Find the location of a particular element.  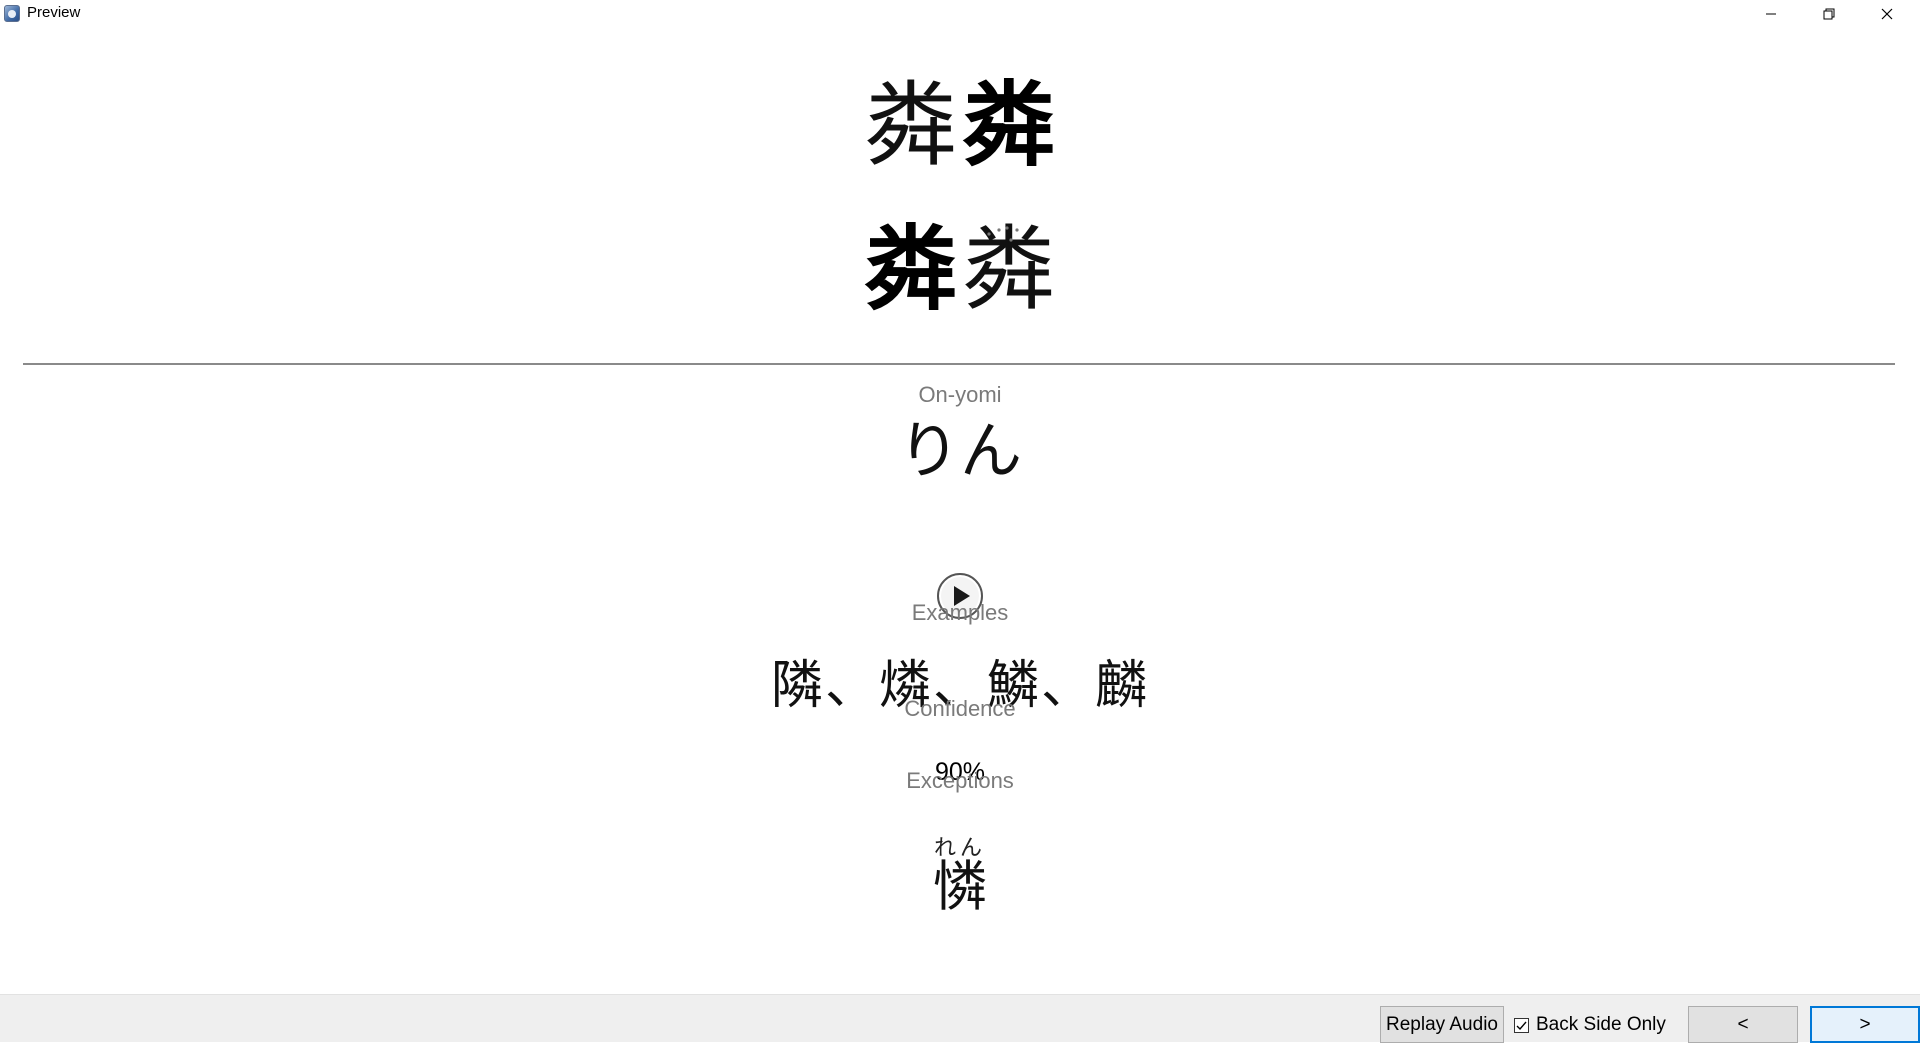

close-icon is located at coordinates (1887, 14).